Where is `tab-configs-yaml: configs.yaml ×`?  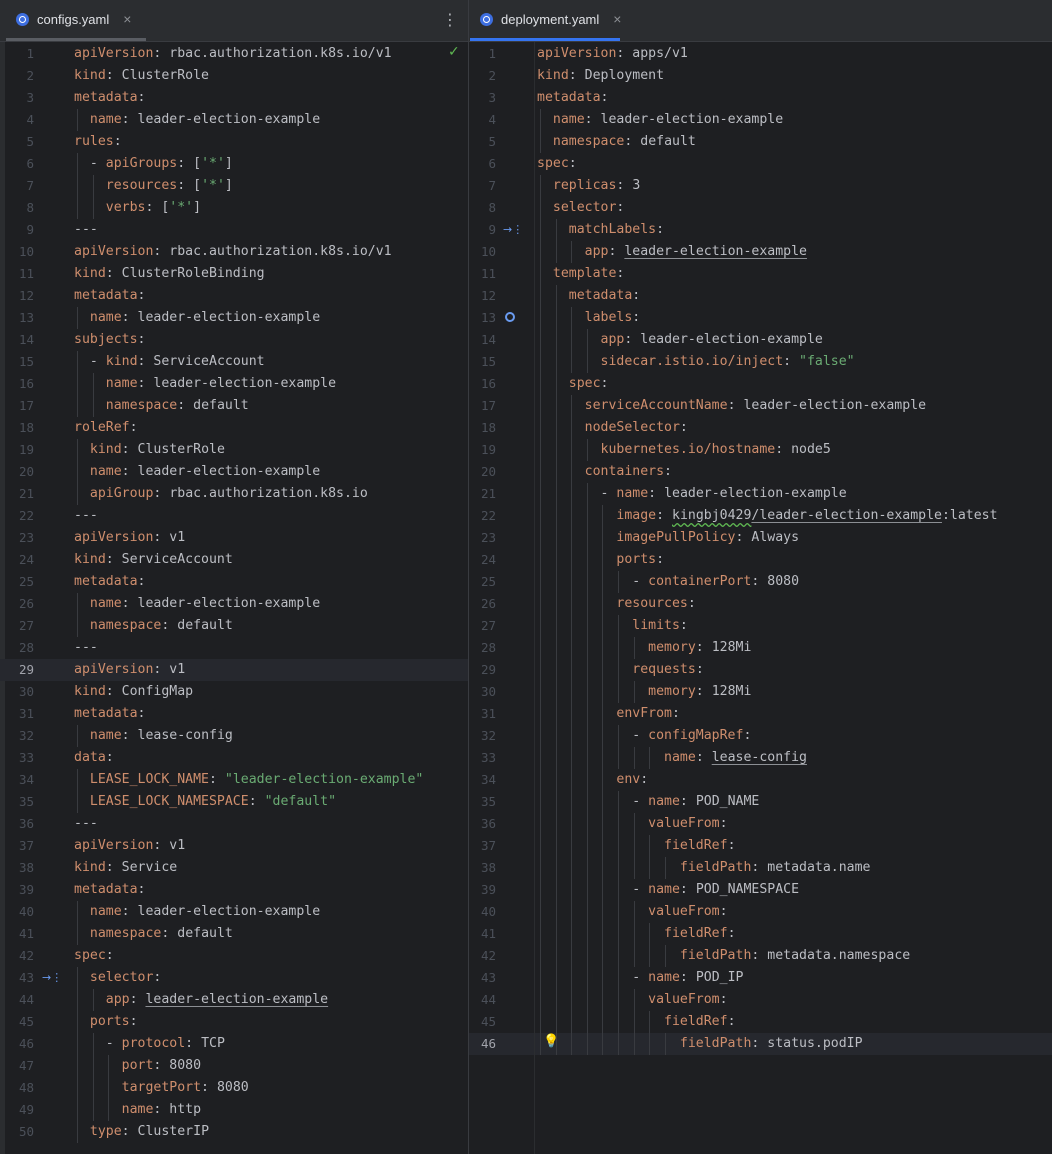
tab-configs-yaml: configs.yaml × is located at coordinates (76, 20).